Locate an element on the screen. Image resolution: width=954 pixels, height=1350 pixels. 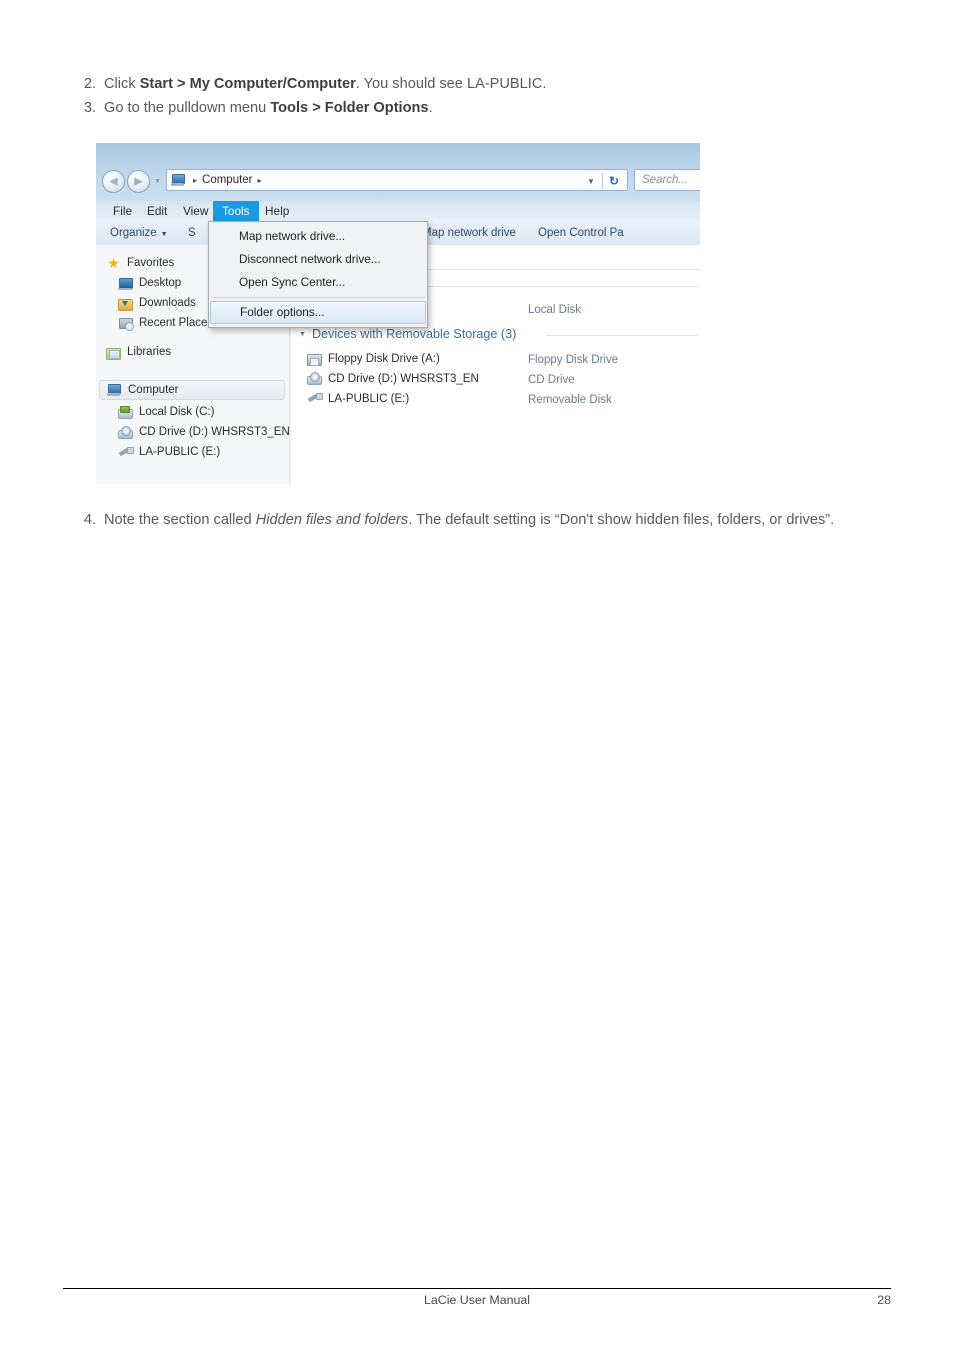
list-item-type: Removable Disk is located at coordinates (570, 400).